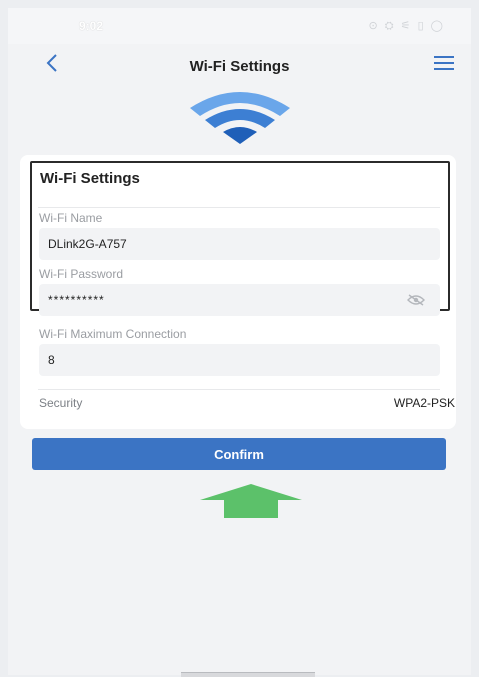 This screenshot has width=479, height=677. I want to click on wifi-name-value: DLink2G-A757, so click(87, 244).